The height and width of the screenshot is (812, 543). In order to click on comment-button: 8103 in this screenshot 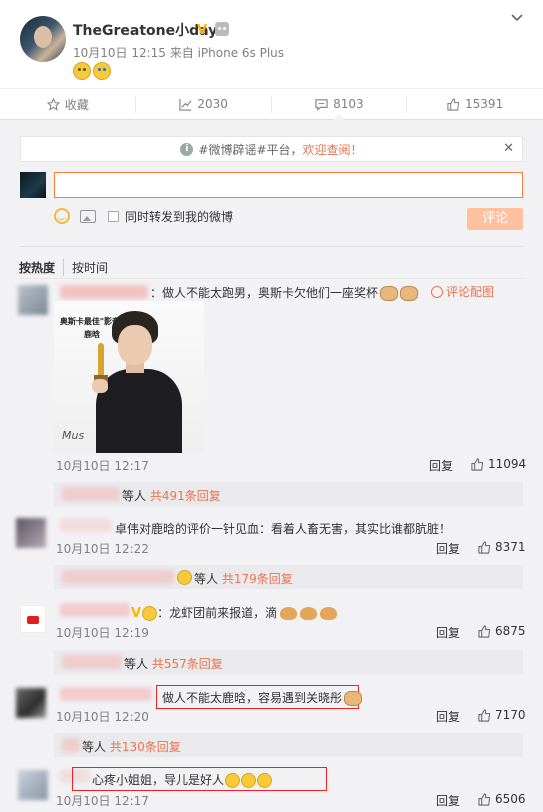, I will do `click(340, 104)`.